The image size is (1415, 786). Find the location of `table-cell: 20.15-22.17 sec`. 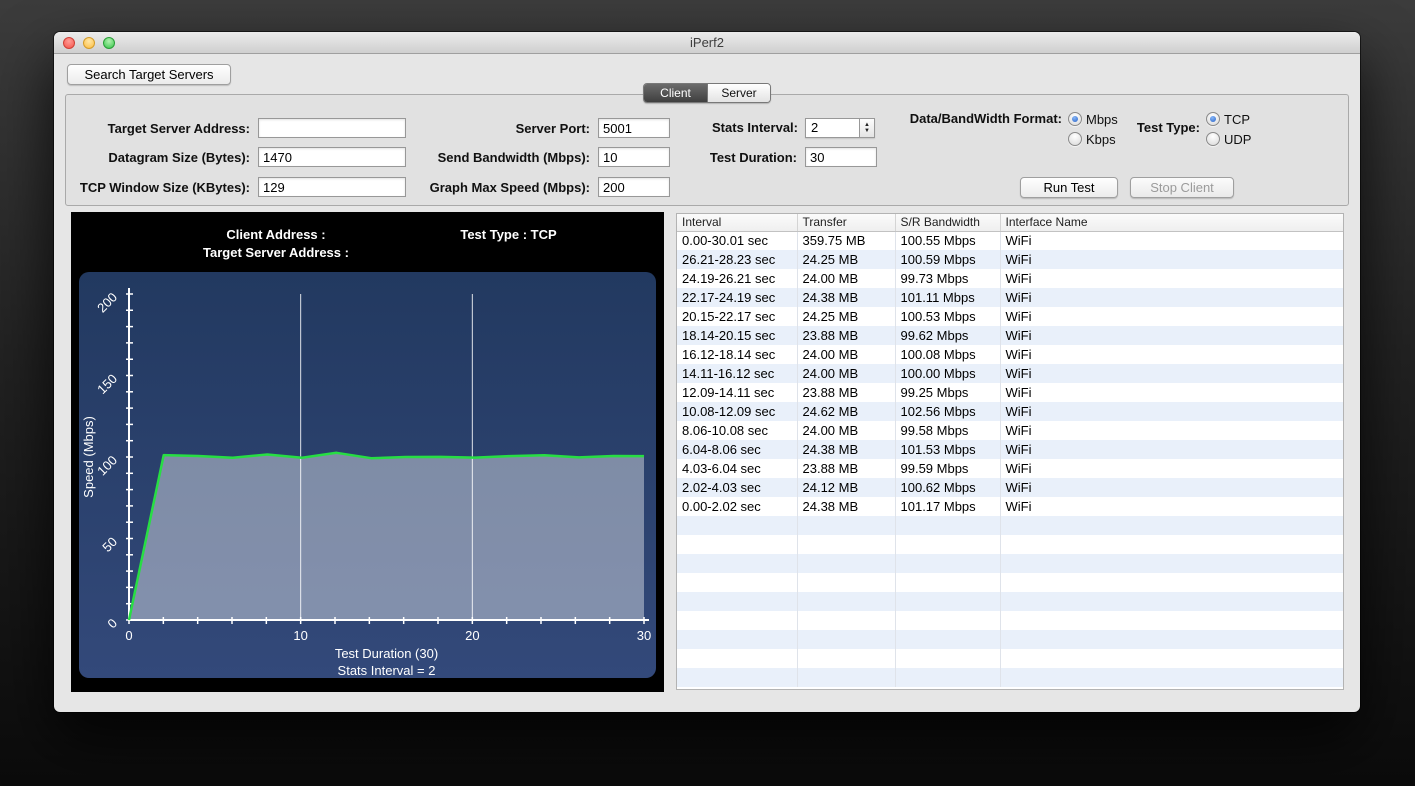

table-cell: 20.15-22.17 sec is located at coordinates (737, 316).